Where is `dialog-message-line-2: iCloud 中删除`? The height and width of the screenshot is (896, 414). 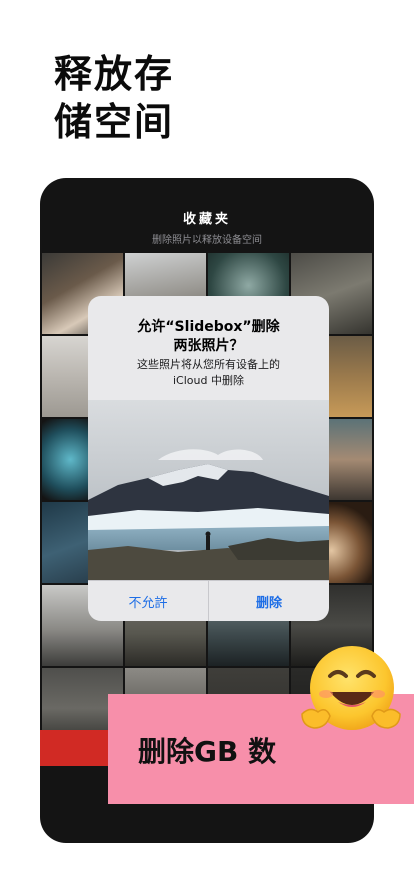 dialog-message-line-2: iCloud 中删除 is located at coordinates (208, 380).